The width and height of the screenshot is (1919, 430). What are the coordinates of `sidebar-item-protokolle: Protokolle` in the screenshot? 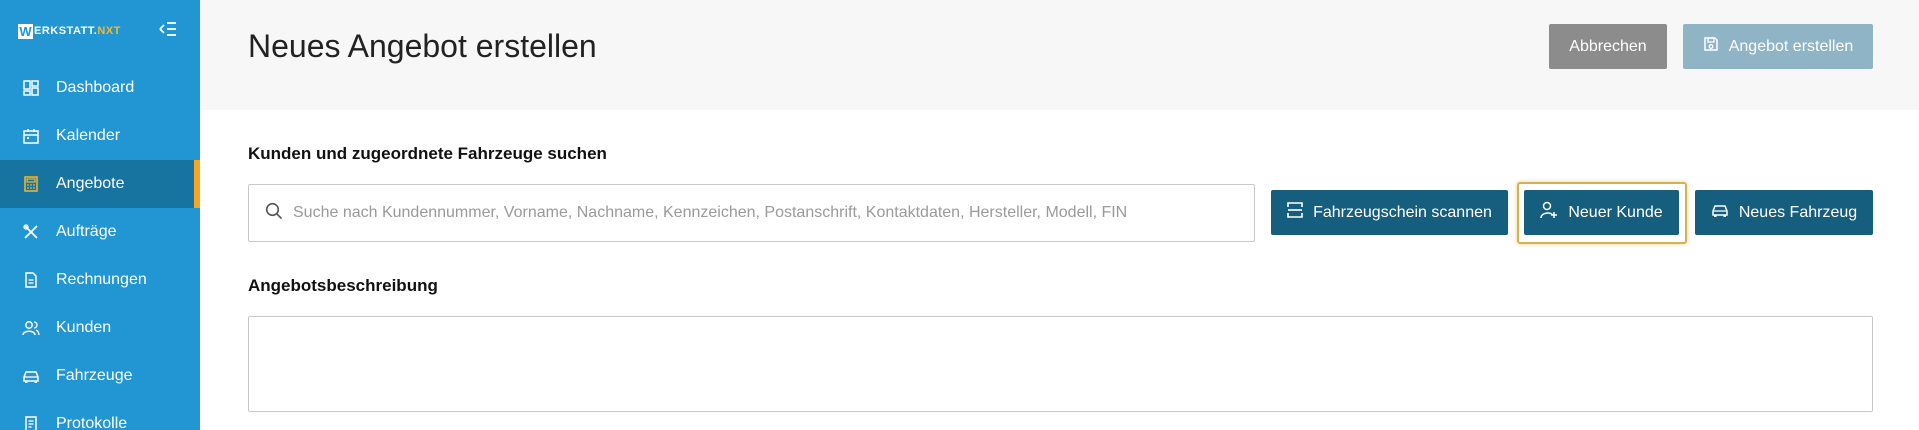 It's located at (100, 415).